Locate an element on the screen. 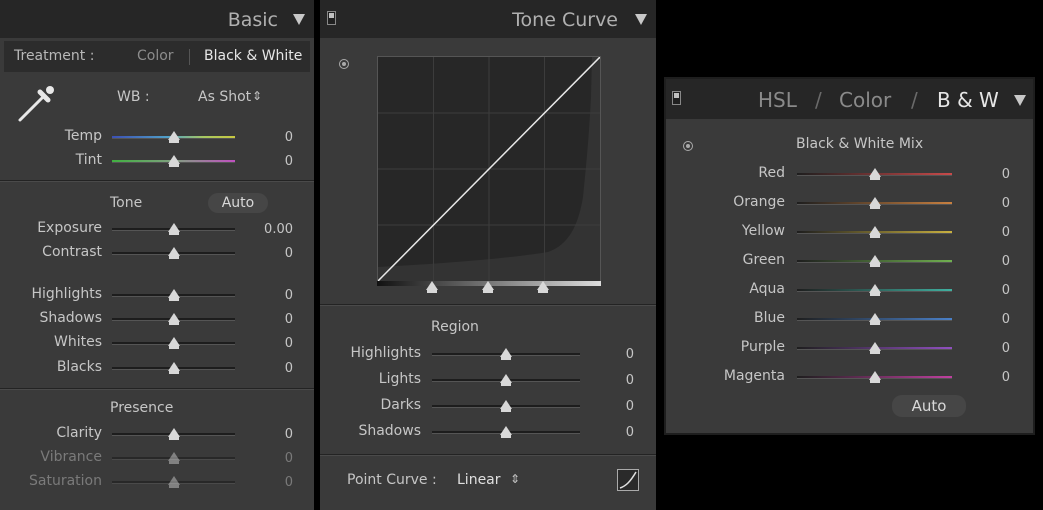  vibrance-value: 0 is located at coordinates (288, 458).